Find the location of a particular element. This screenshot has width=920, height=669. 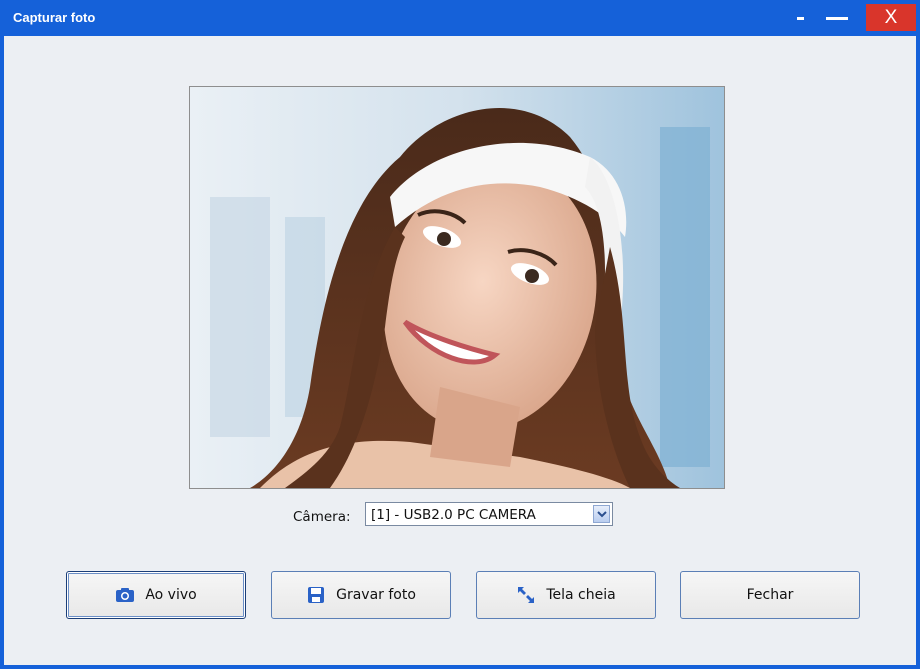

camera-select-value: [1] - USB2.0 PC CAMERA is located at coordinates (453, 515).